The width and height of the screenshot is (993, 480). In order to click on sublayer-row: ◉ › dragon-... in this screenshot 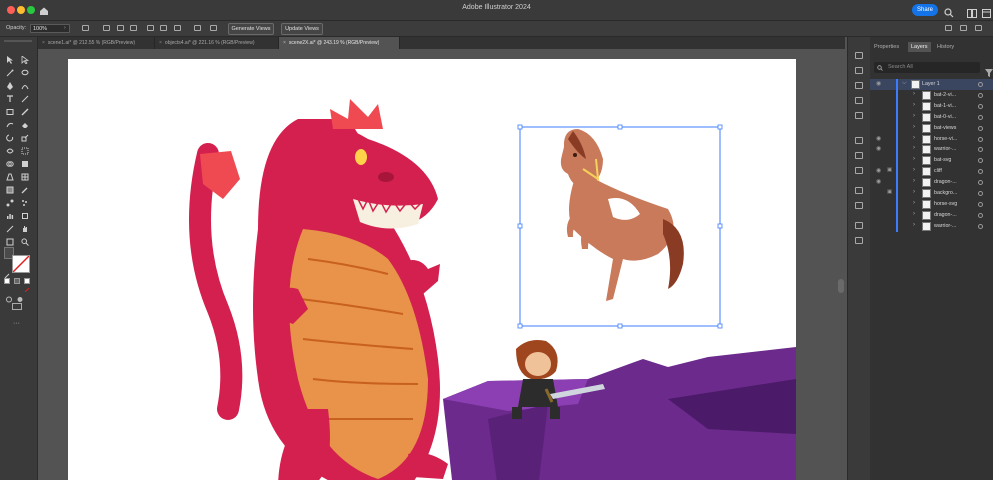, I will do `click(931, 183)`.